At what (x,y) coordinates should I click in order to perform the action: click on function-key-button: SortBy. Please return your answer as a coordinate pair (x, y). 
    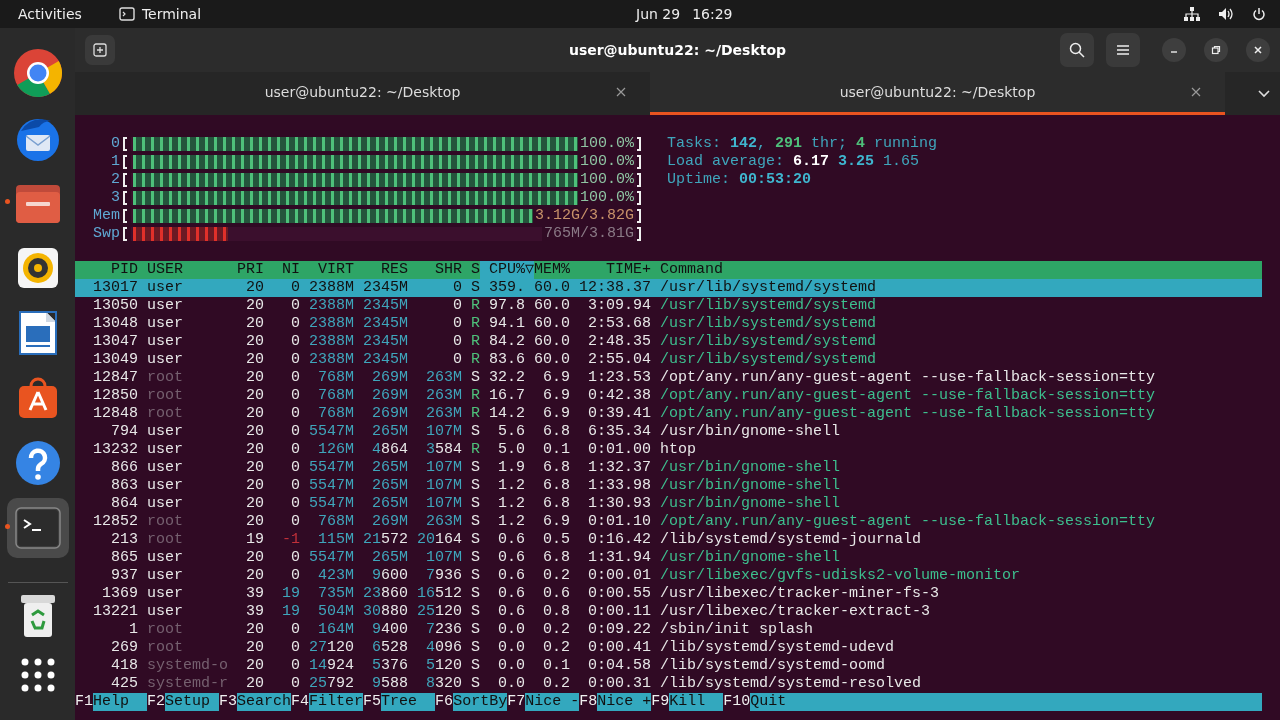
    Looking at the image, I should click on (480, 702).